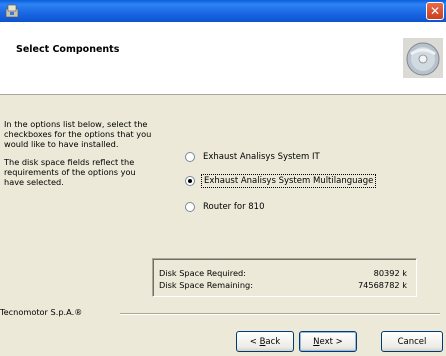 Image resolution: width=446 pixels, height=356 pixels. I want to click on cd-disc-icon, so click(423, 58).